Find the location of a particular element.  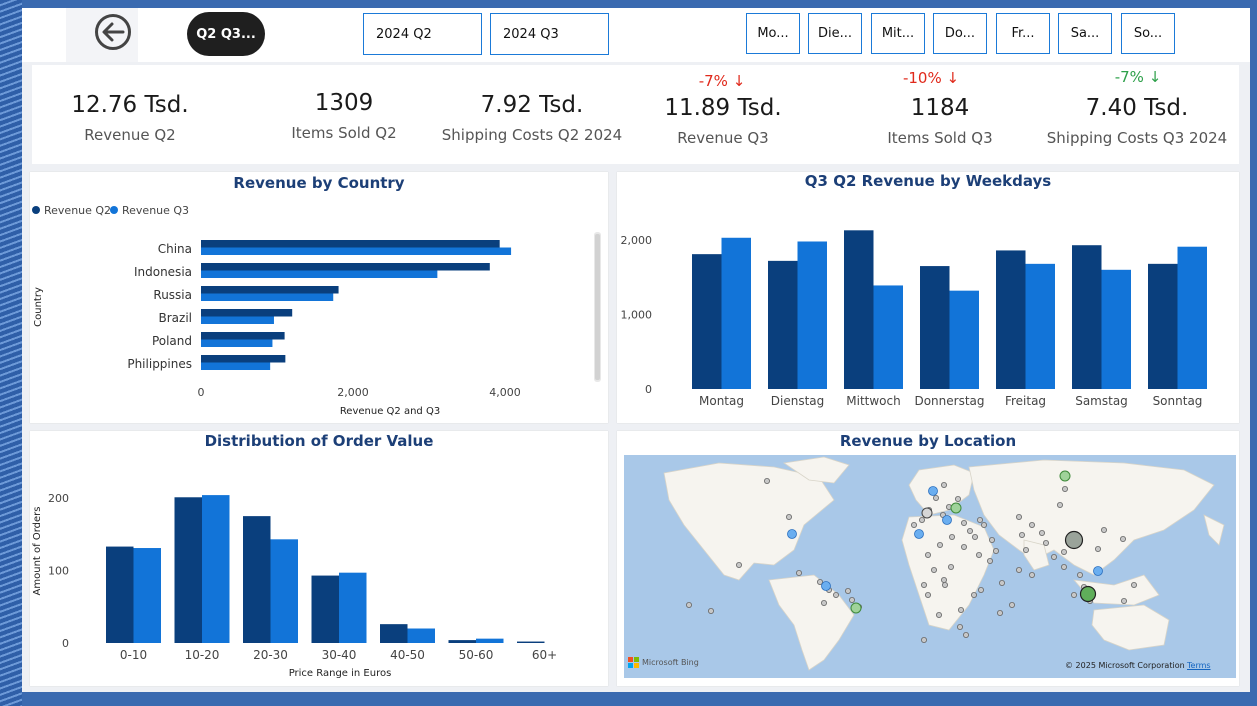

bar-30-40-q3 is located at coordinates (353, 607).